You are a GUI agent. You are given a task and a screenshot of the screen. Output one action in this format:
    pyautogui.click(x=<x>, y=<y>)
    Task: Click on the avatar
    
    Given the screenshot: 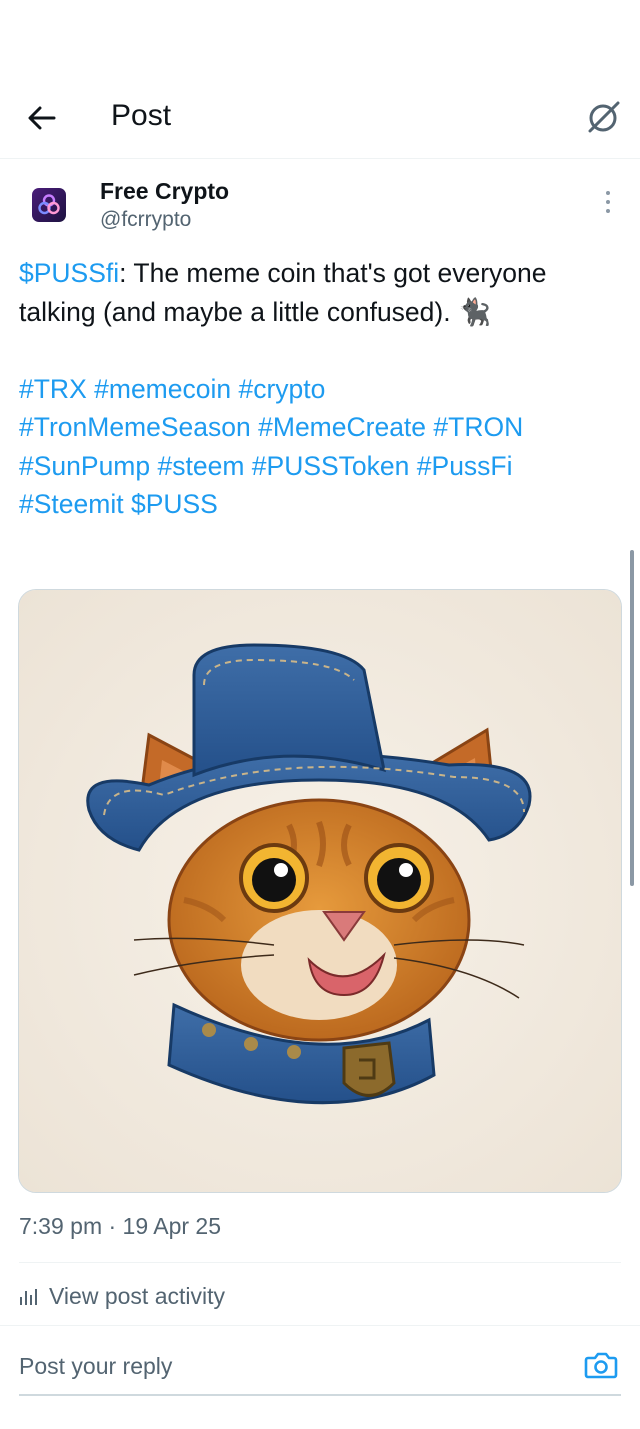 What is the action you would take?
    pyautogui.click(x=49, y=205)
    